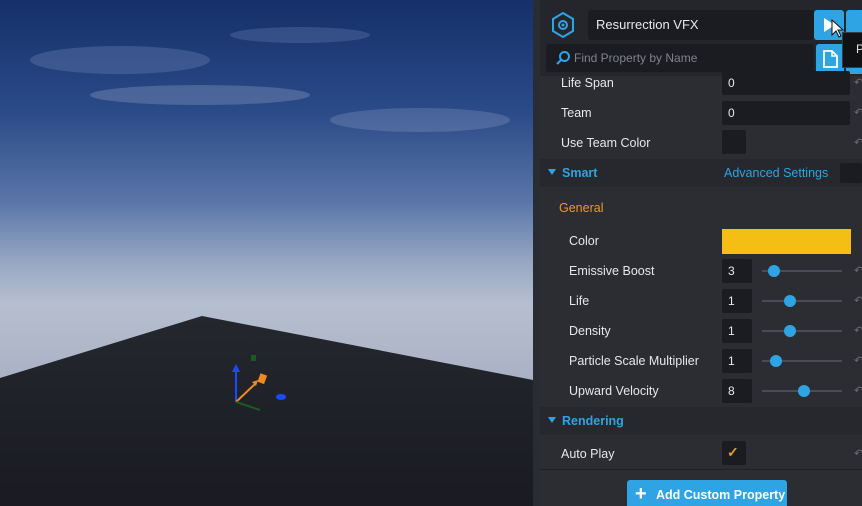 This screenshot has width=862, height=506. Describe the element at coordinates (536, 253) in the screenshot. I see `panel-splitter` at that location.